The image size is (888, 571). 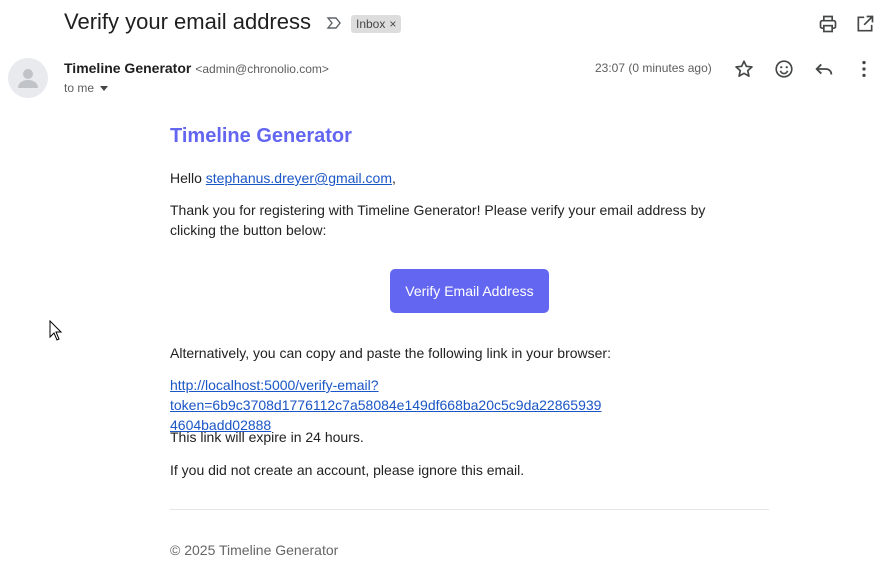 I want to click on inbox-label-text: Inbox, so click(x=371, y=24).